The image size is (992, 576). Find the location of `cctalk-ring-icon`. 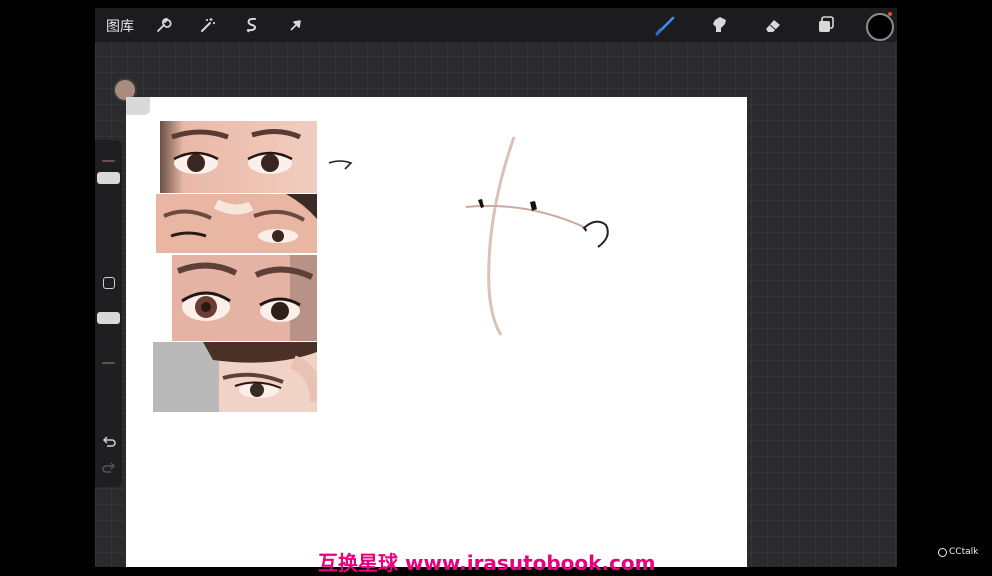

cctalk-ring-icon is located at coordinates (942, 552).